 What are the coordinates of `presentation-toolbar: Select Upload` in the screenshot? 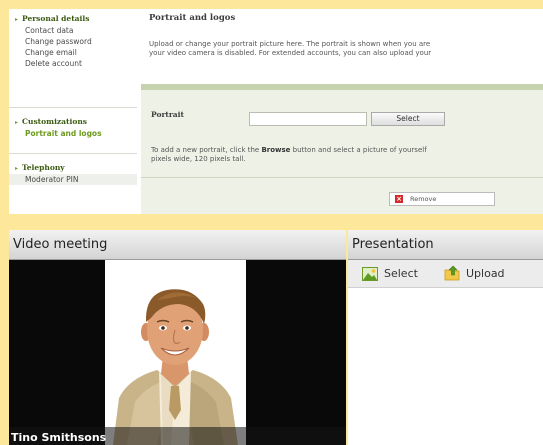 It's located at (445, 274).